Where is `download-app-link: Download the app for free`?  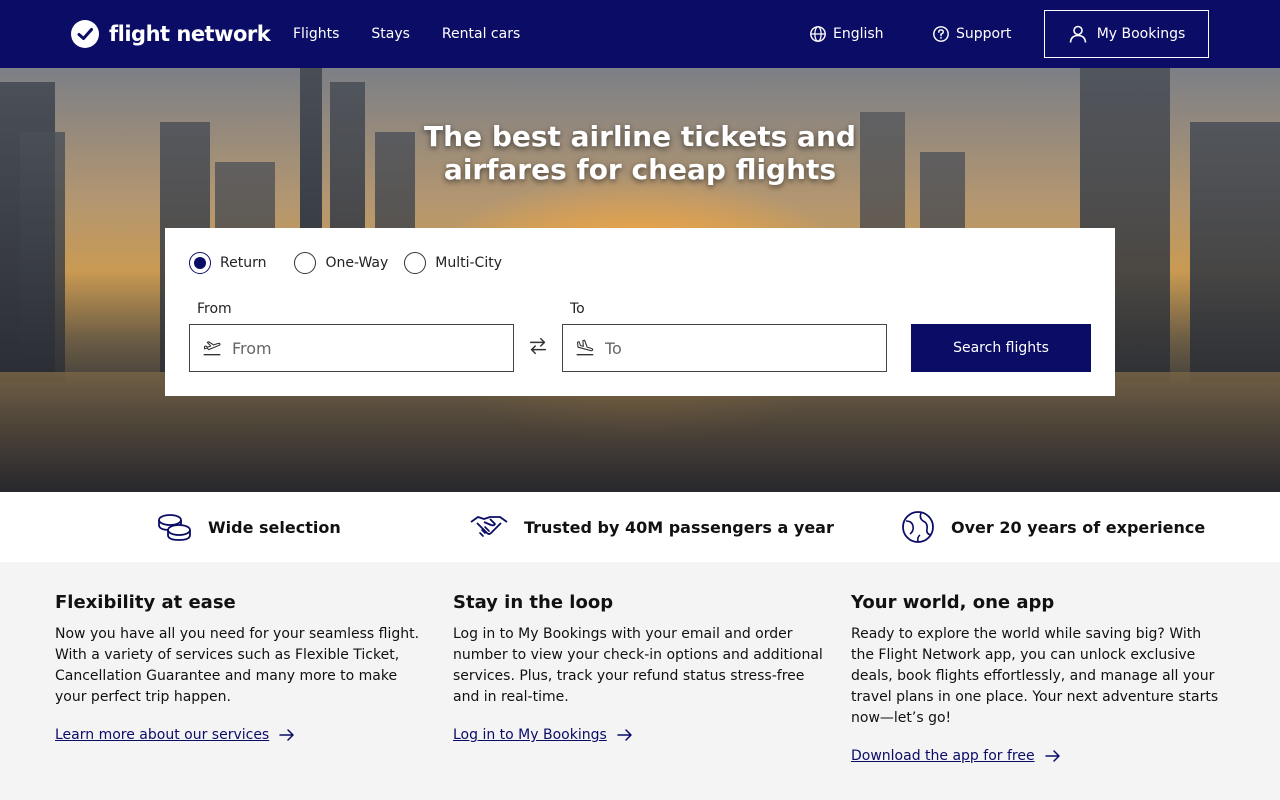
download-app-link: Download the app for free is located at coordinates (956, 756).